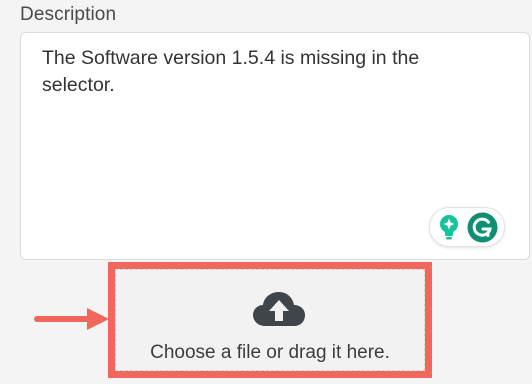  What do you see at coordinates (270, 352) in the screenshot?
I see `upload-prompt: Choose a file or drag it here.` at bounding box center [270, 352].